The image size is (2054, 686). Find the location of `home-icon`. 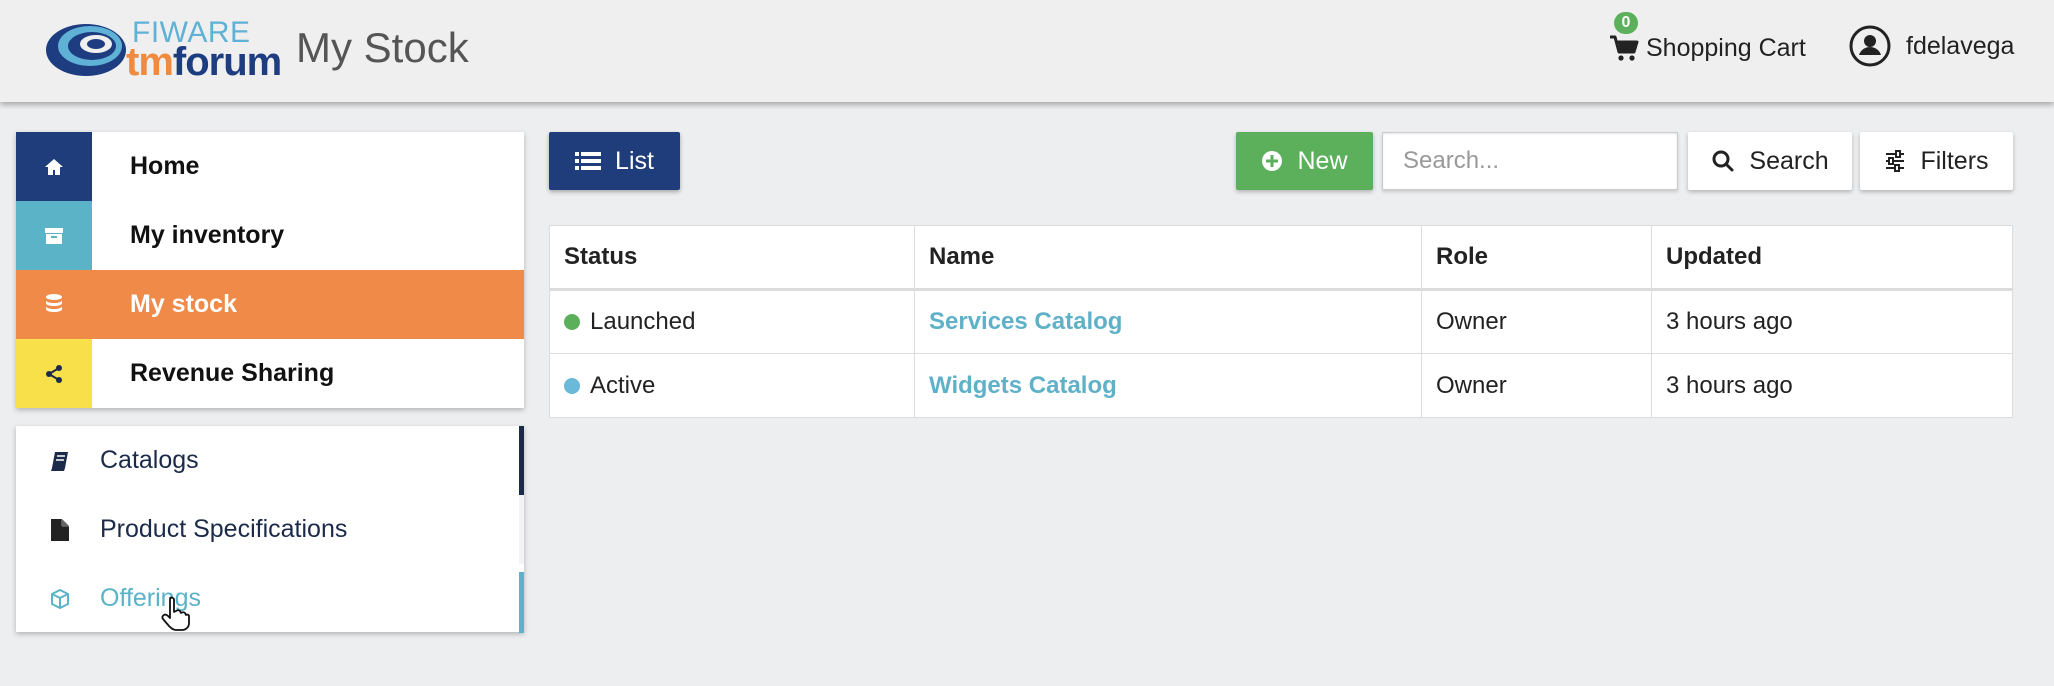

home-icon is located at coordinates (54, 166).